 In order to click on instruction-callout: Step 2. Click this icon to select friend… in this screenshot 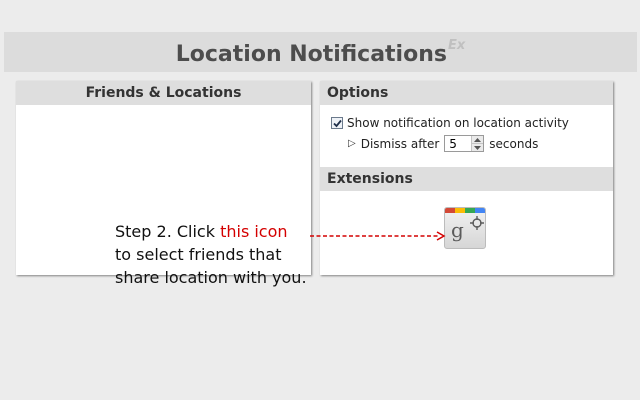, I will do `click(211, 254)`.